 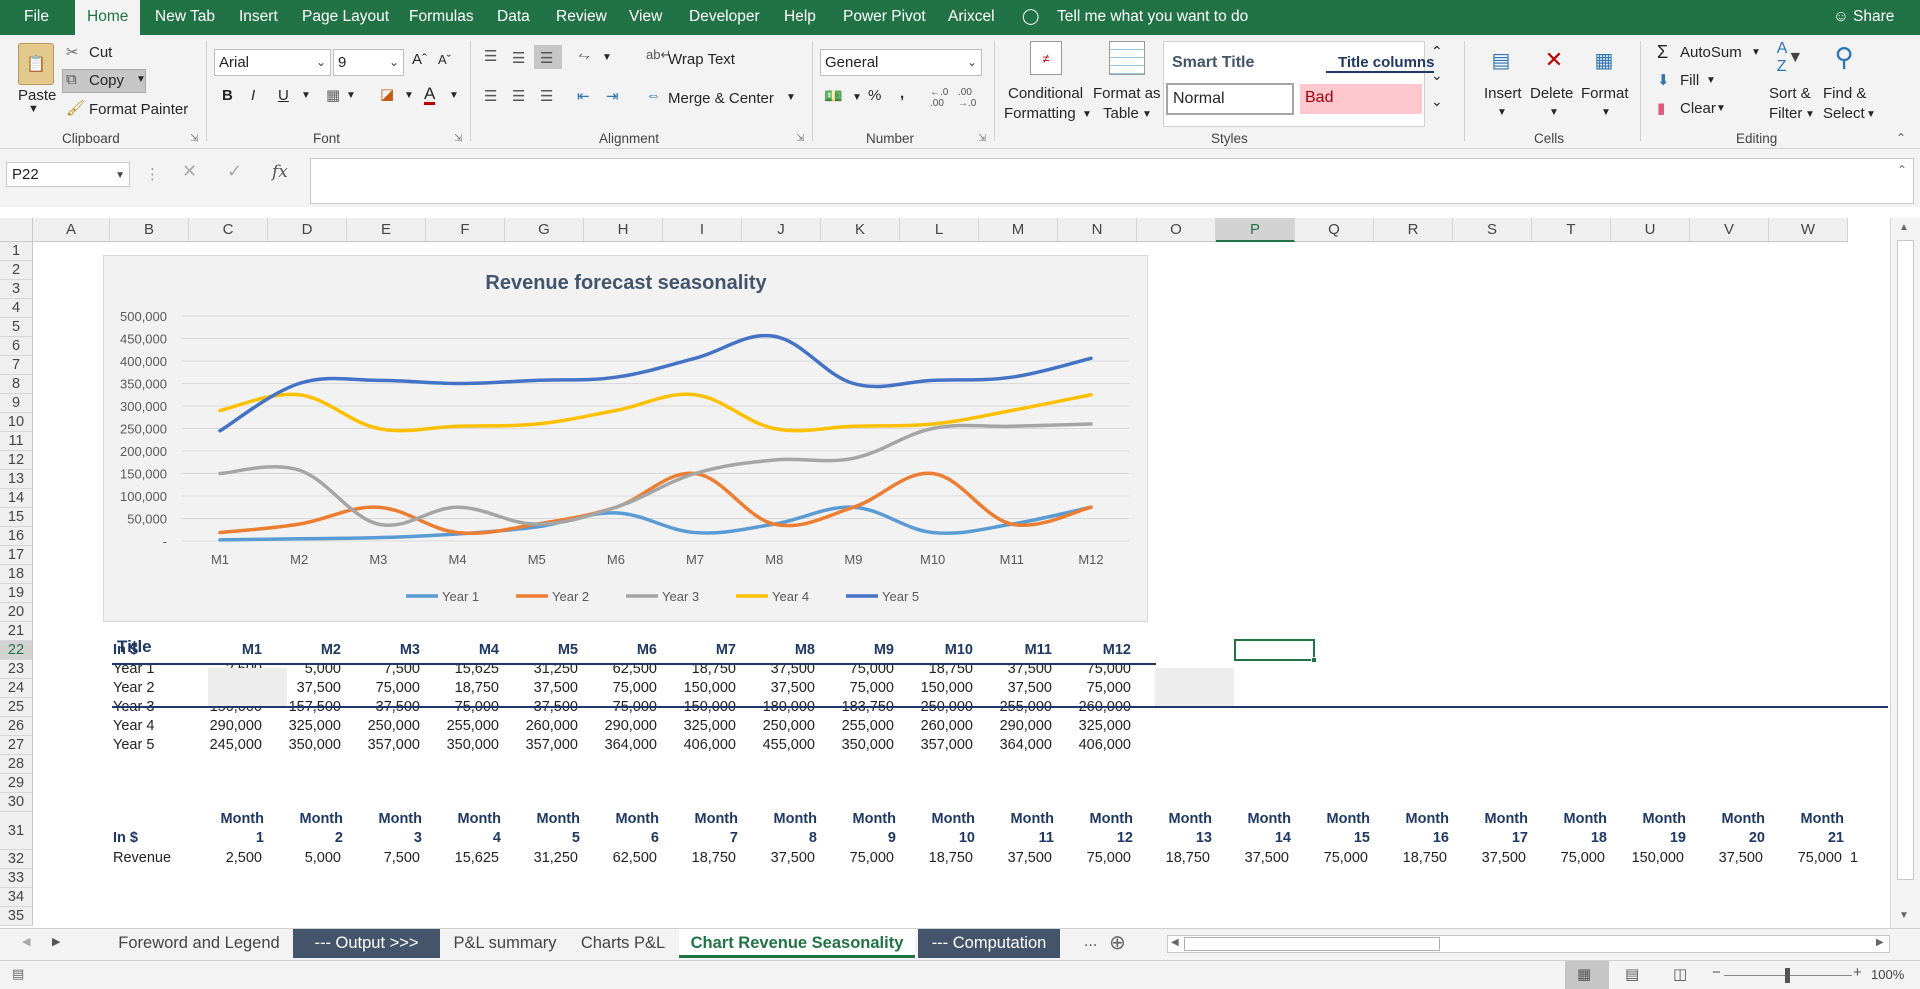 What do you see at coordinates (253, 95) in the screenshot?
I see `italic-button: I` at bounding box center [253, 95].